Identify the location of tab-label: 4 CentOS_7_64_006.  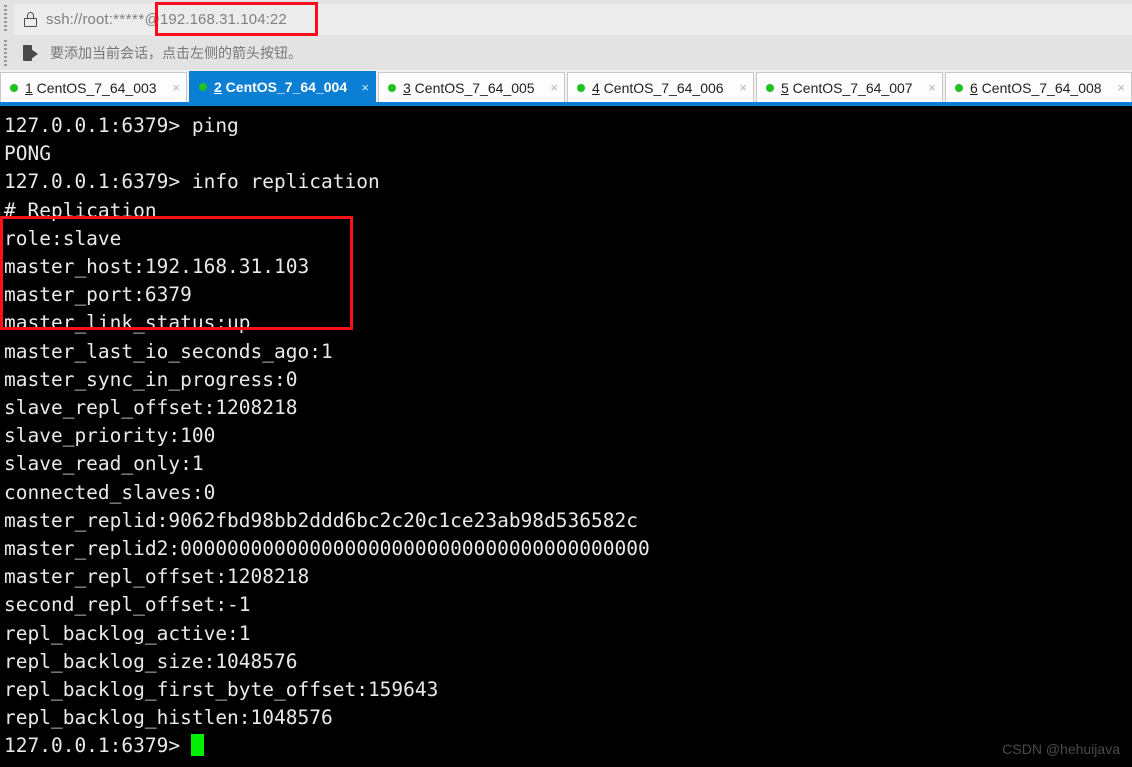
(658, 87).